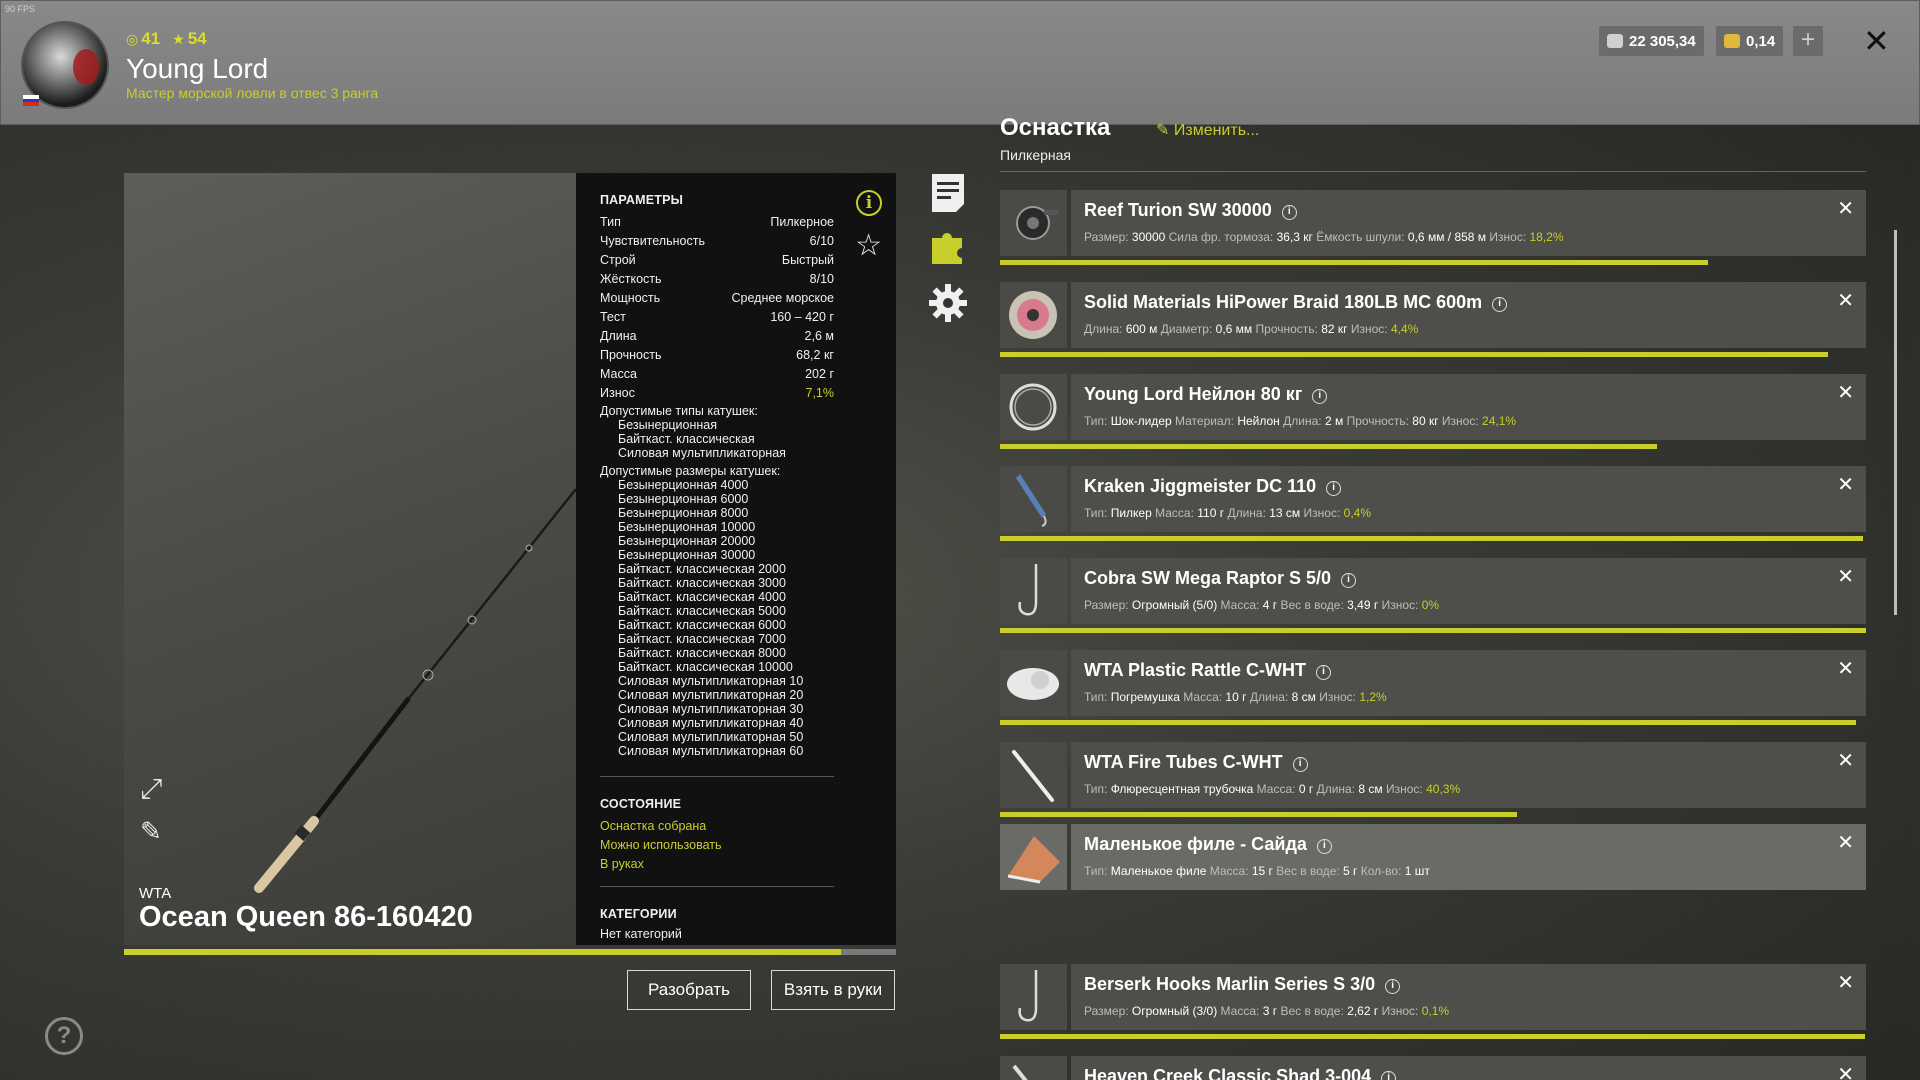 This screenshot has height=1080, width=1920. Describe the element at coordinates (1354, 262) in the screenshot. I see `wear-bar` at that location.